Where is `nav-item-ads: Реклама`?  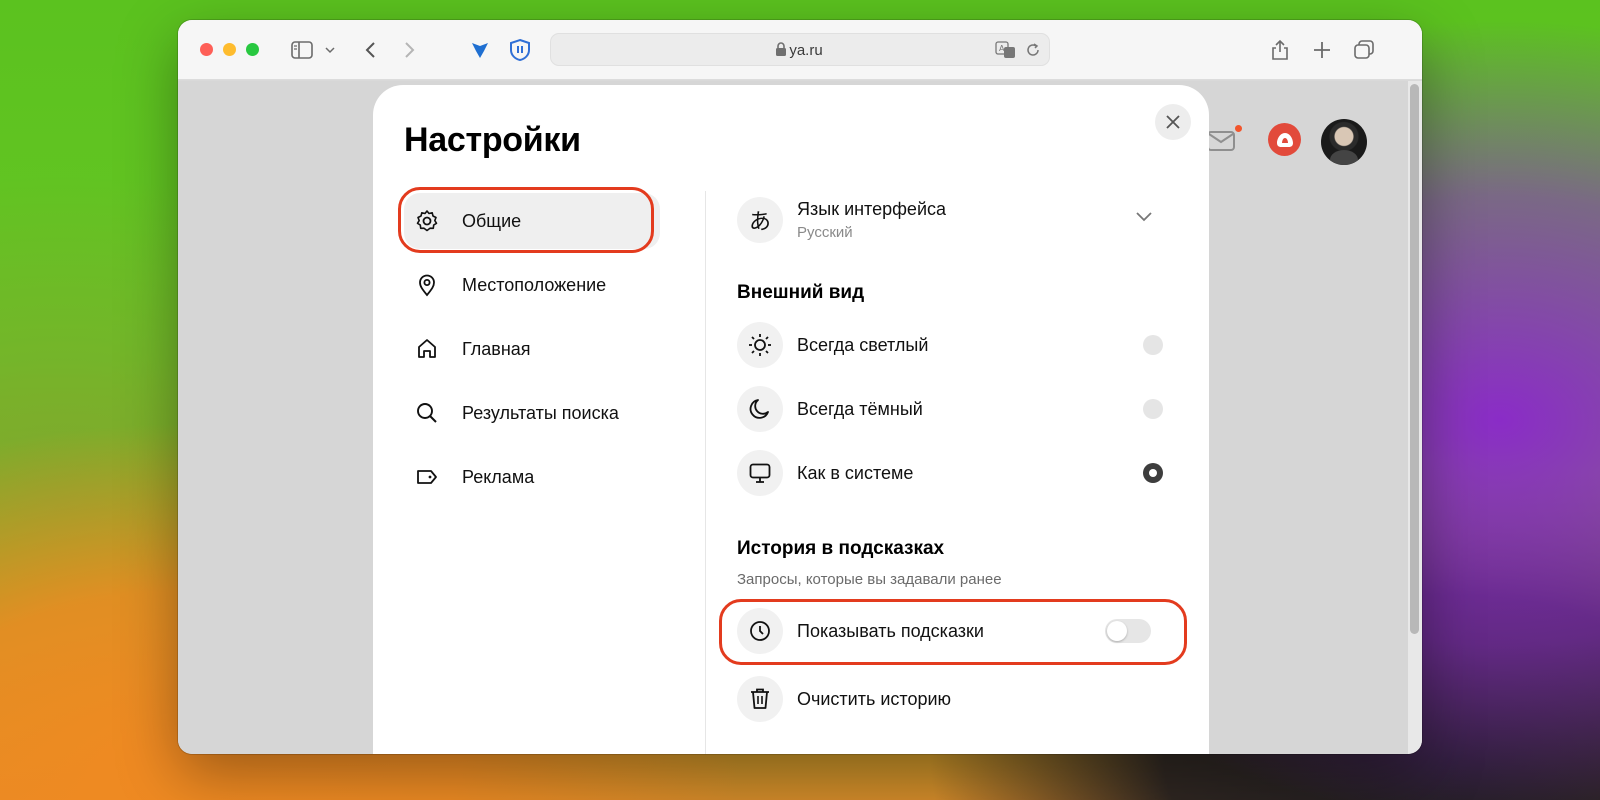 nav-item-ads: Реклама is located at coordinates (532, 477).